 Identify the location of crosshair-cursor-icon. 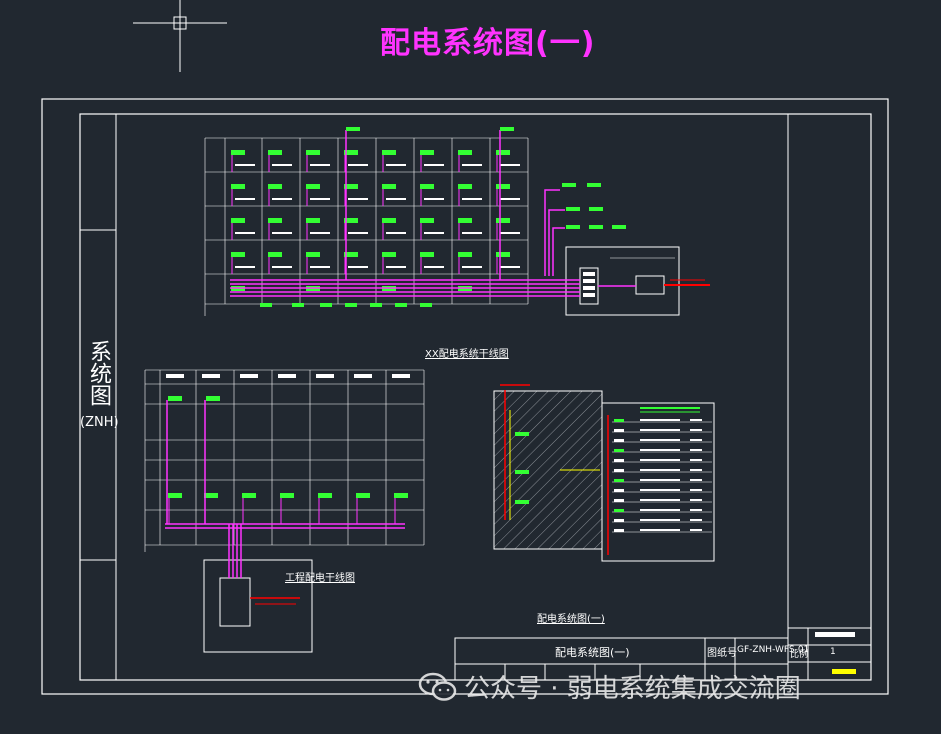
(180, 36).